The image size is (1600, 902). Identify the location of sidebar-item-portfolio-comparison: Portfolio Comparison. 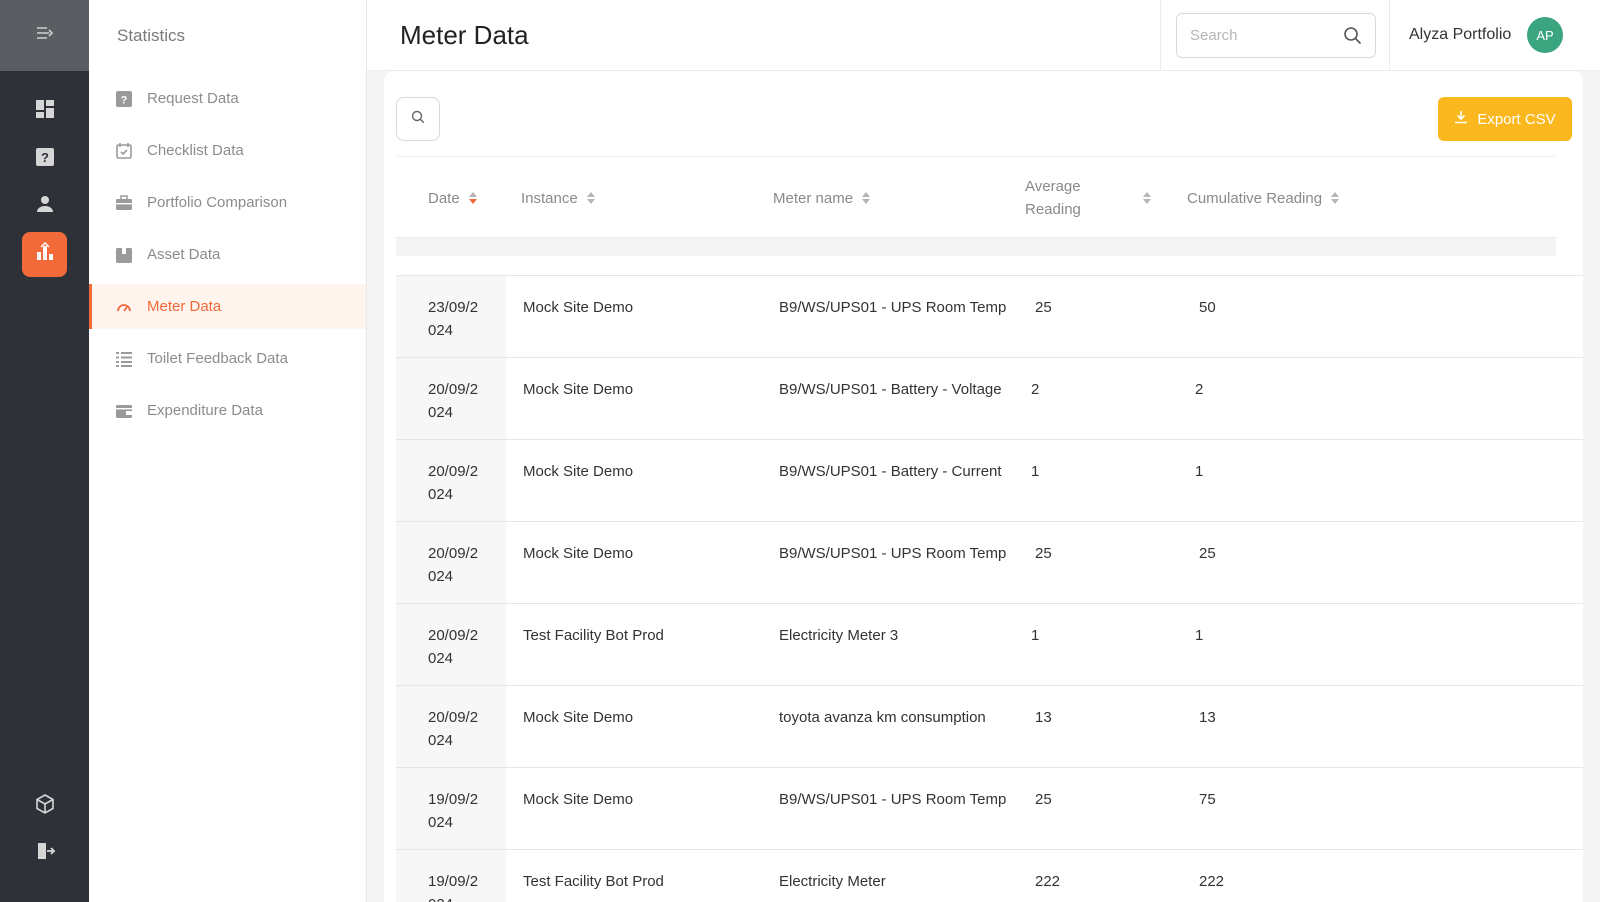
(227, 202).